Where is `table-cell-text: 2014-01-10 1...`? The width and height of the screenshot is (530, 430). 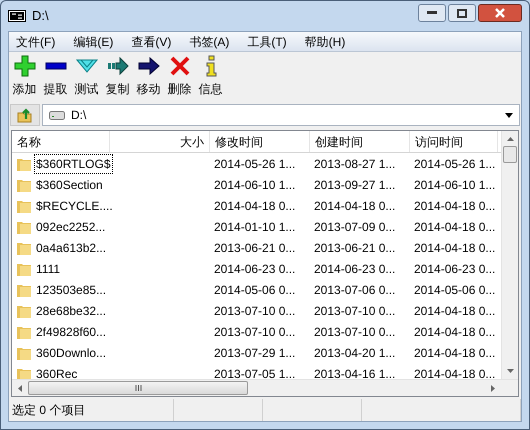
table-cell-text: 2014-01-10 1... is located at coordinates (255, 227).